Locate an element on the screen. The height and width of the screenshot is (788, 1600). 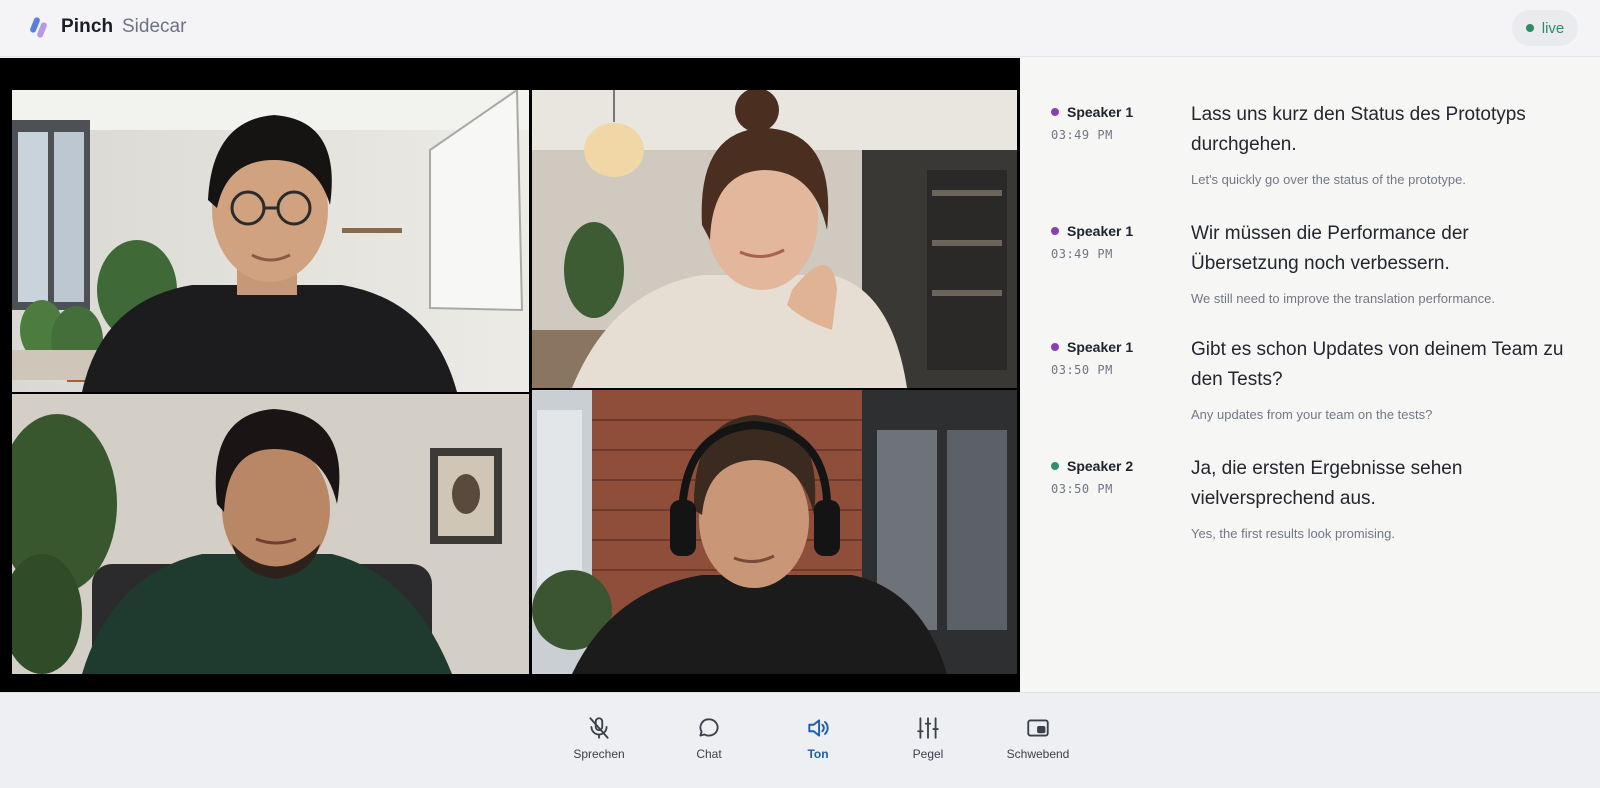
level-button: Pegel is located at coordinates (928, 743).